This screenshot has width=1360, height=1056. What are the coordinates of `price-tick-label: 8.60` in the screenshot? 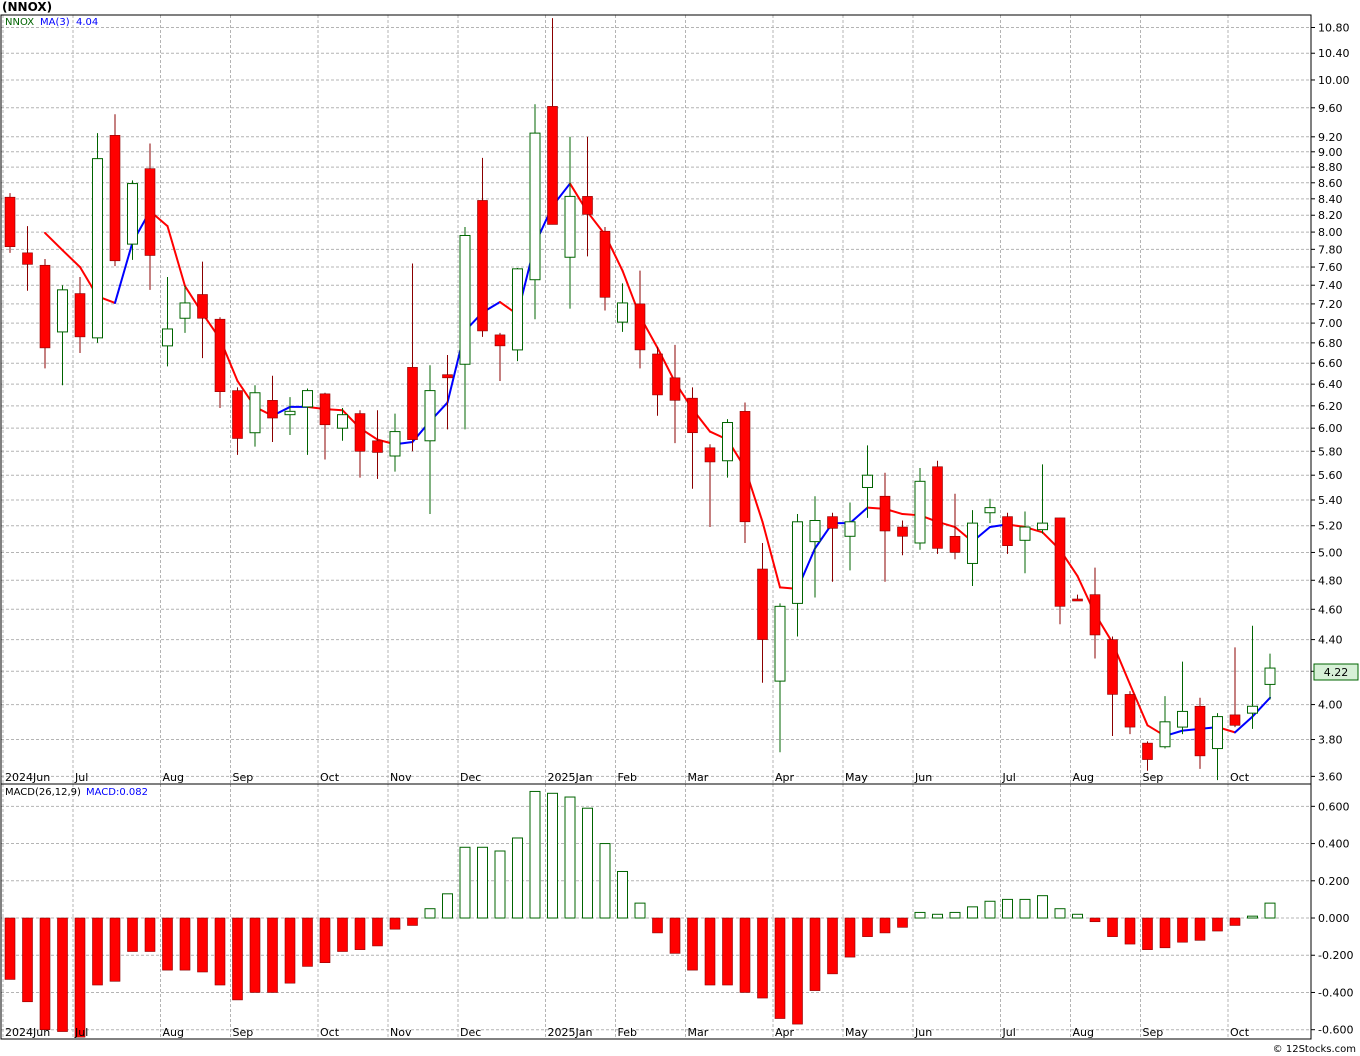 It's located at (1330, 183).